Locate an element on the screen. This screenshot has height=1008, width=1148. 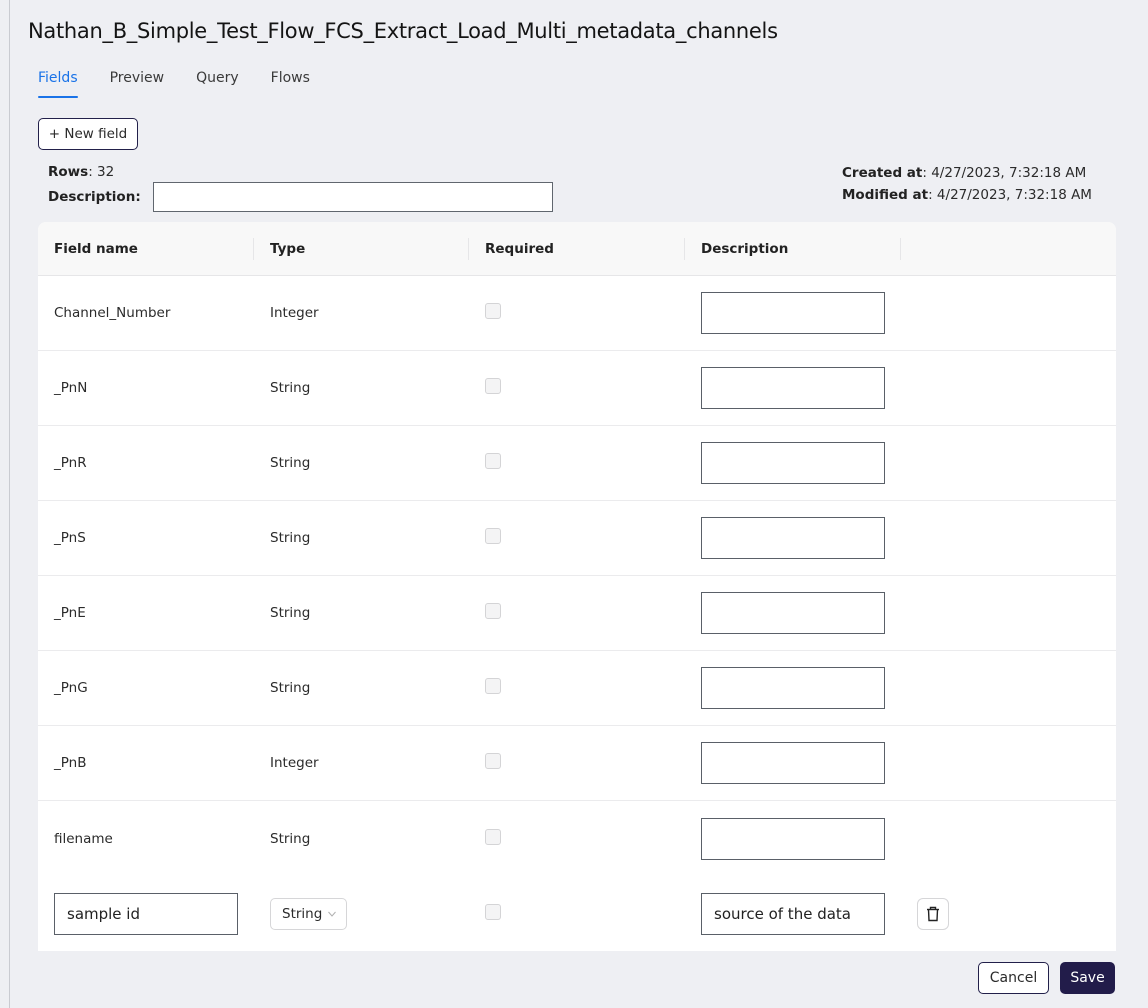
table-row: _PnR String is located at coordinates (577, 463).